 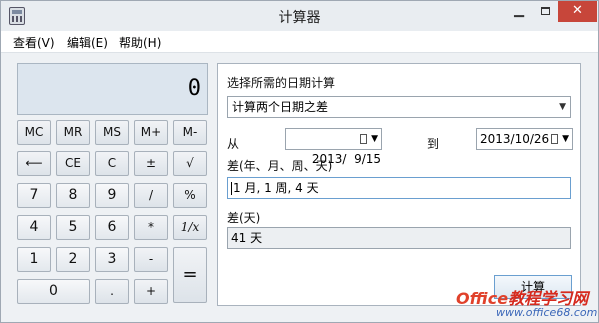 I want to click on digit-6-button: 6, so click(x=112, y=227).